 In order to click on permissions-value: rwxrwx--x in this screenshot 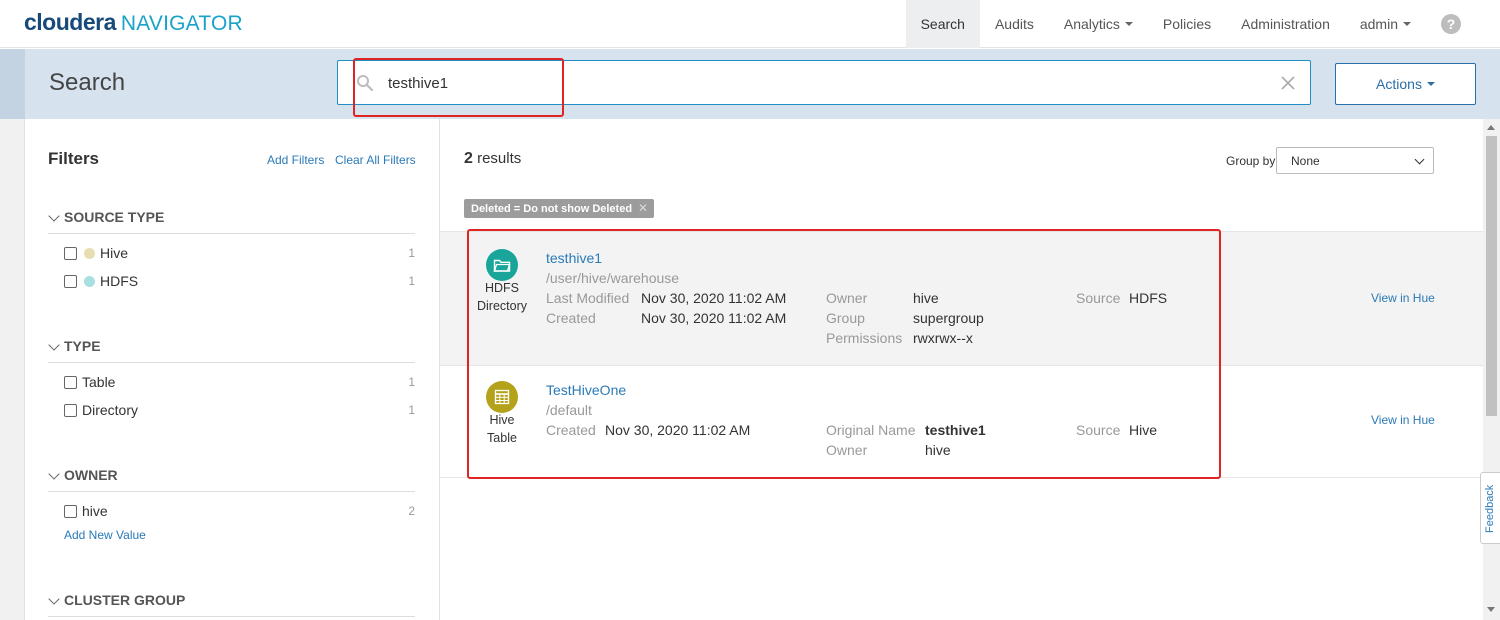, I will do `click(943, 338)`.